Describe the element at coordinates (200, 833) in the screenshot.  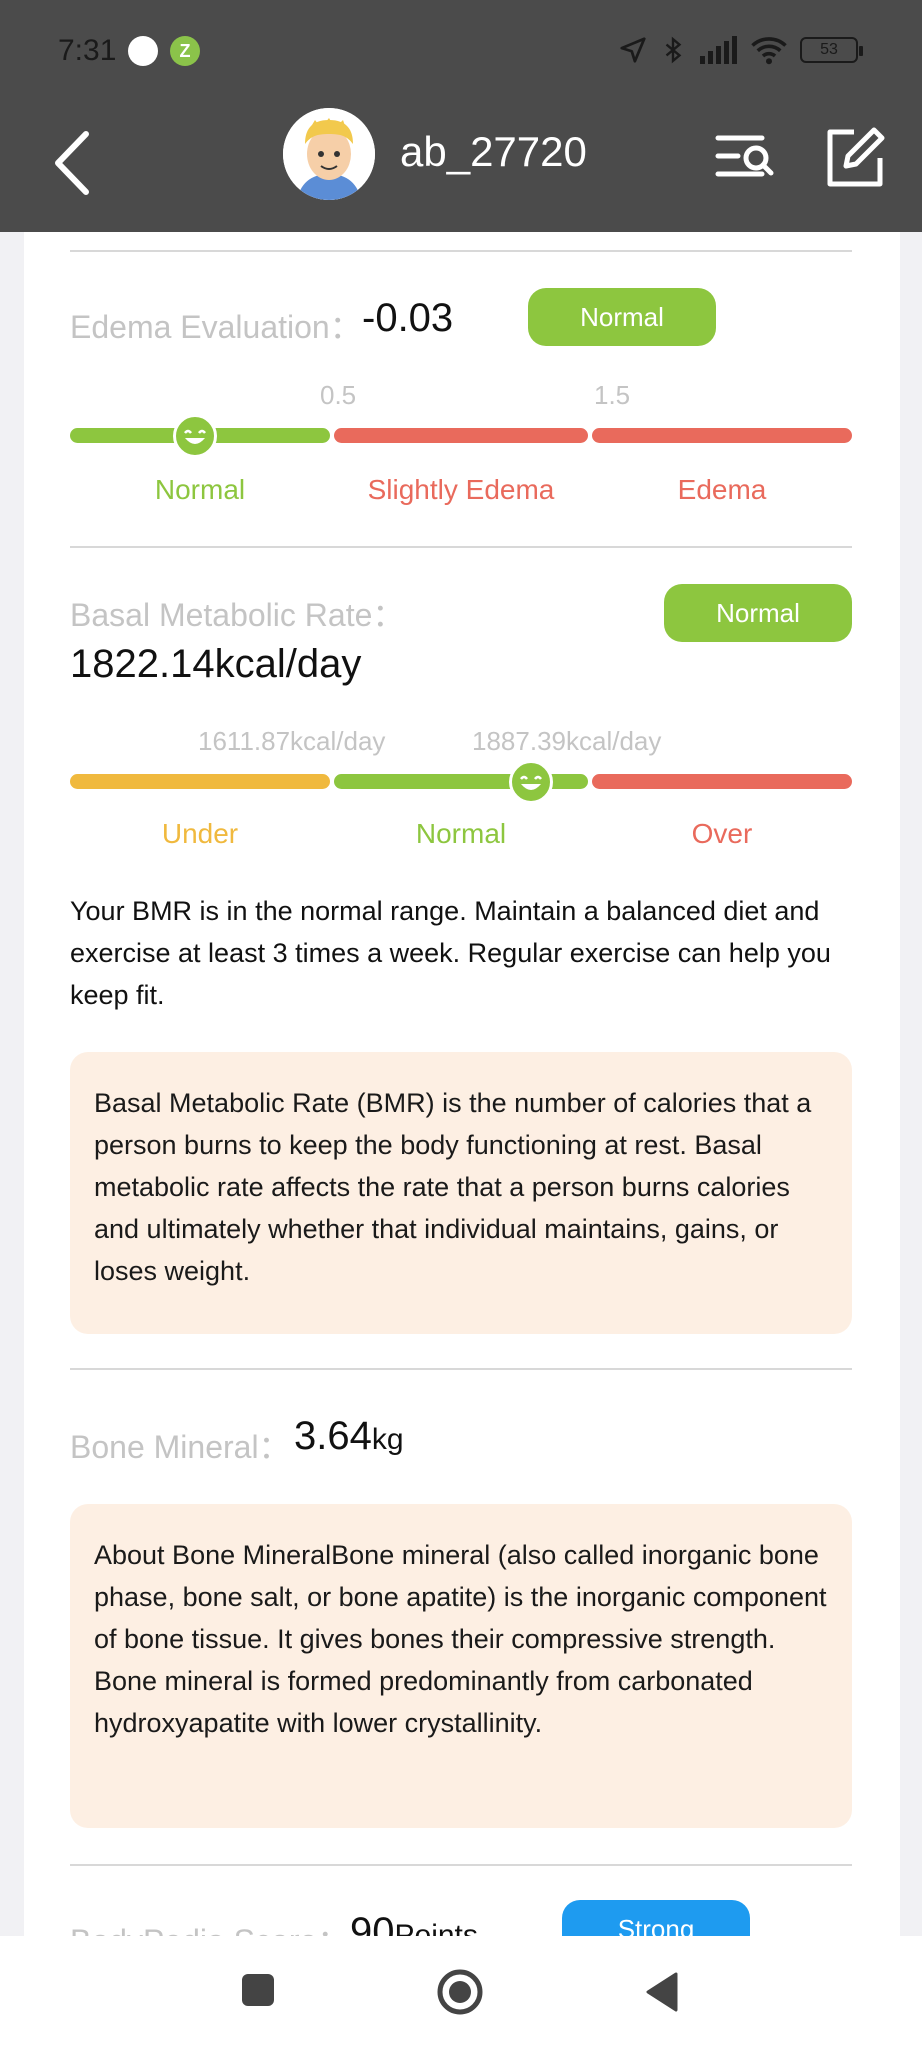
I see `bmr-zone-under: Under` at that location.